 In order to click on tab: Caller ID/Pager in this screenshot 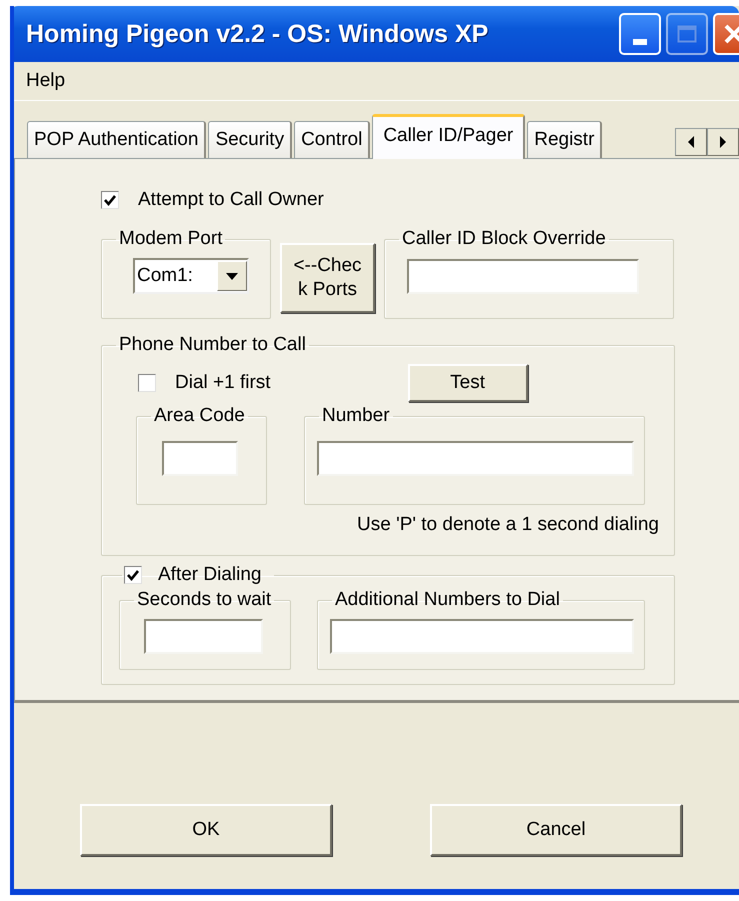, I will do `click(449, 136)`.